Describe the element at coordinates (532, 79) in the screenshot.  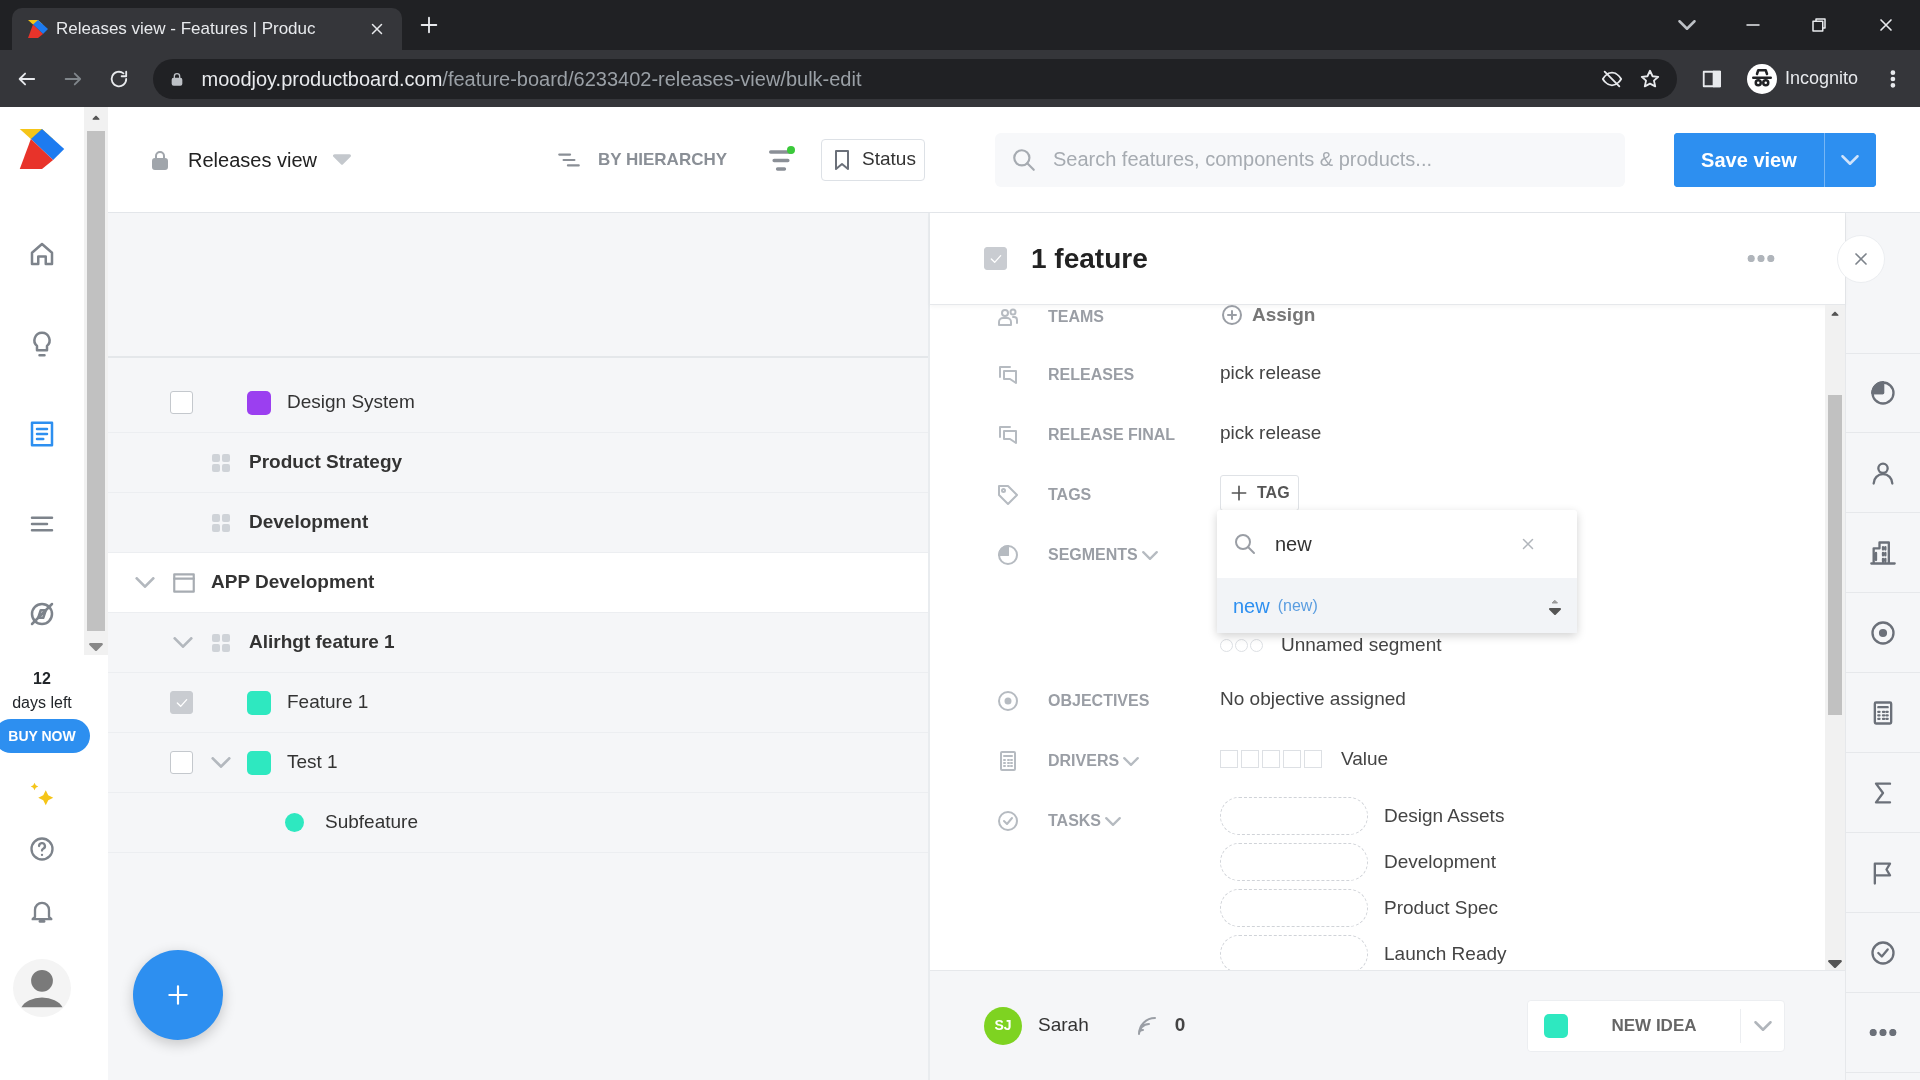
I see `url-text: moodjoy.productboard.com/feature-board/6233402-releases-view/bulk-edit` at that location.